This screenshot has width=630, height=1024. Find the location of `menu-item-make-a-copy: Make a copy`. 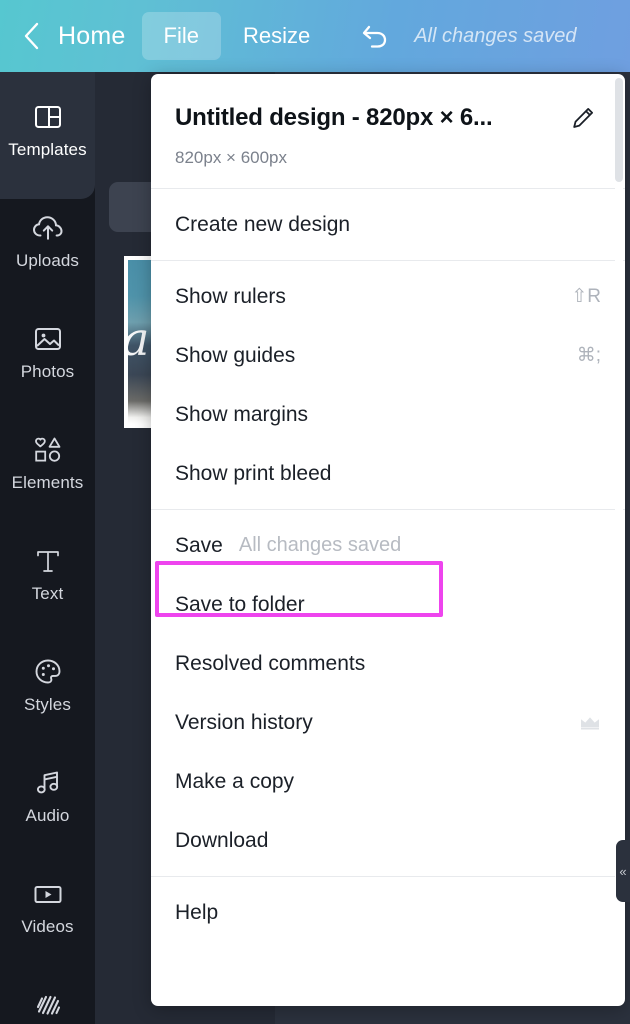

menu-item-make-a-copy: Make a copy is located at coordinates (388, 781).